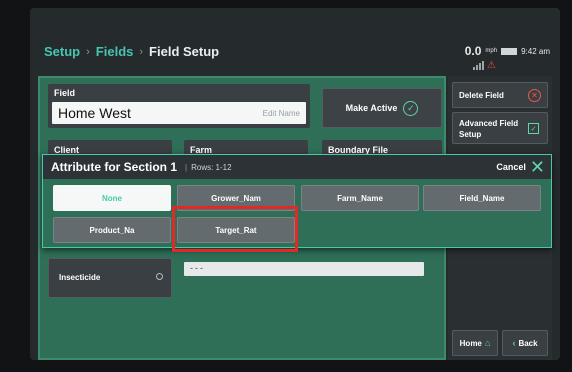 Image resolution: width=572 pixels, height=372 pixels. Describe the element at coordinates (281, 113) in the screenshot. I see `edit-name-hint: Edit Name` at that location.